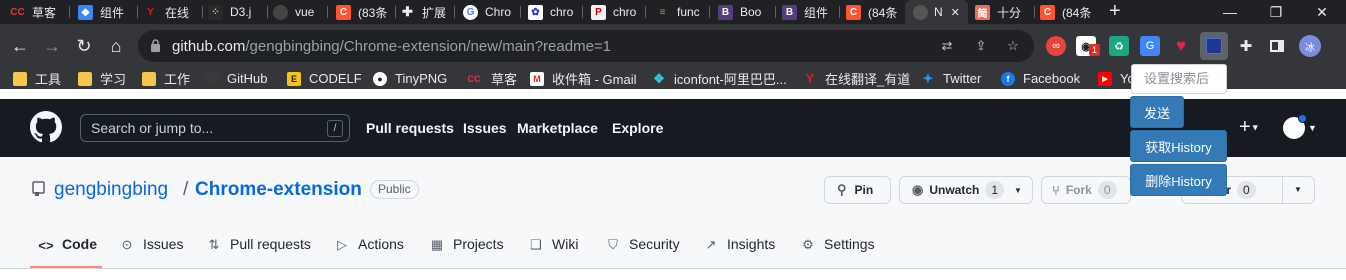 The height and width of the screenshot is (280, 1346). What do you see at coordinates (1181, 46) in the screenshot?
I see `extension-heart-icon: ♥` at bounding box center [1181, 46].